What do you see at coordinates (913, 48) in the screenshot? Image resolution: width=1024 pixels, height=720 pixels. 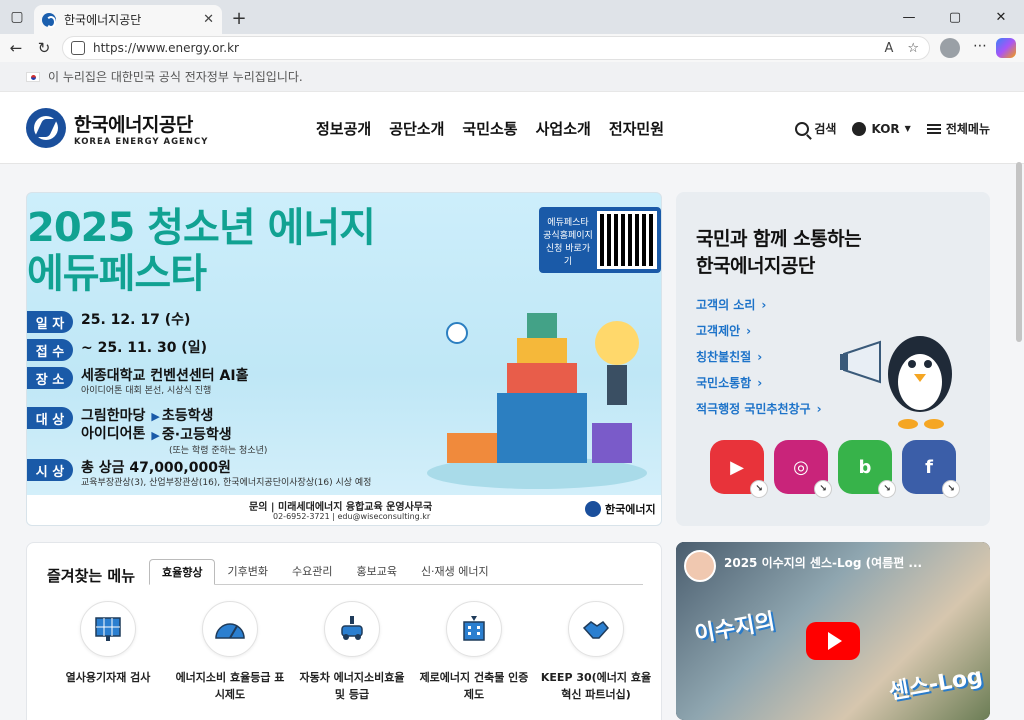 I see `favorite-star-icon: ☆` at bounding box center [913, 48].